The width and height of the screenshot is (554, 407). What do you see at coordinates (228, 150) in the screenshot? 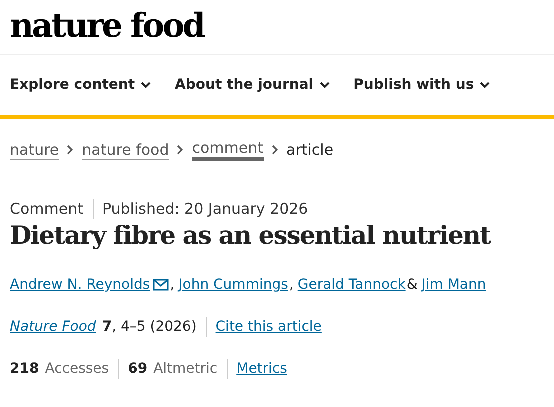
I see `breadcrumb-link: comment` at bounding box center [228, 150].